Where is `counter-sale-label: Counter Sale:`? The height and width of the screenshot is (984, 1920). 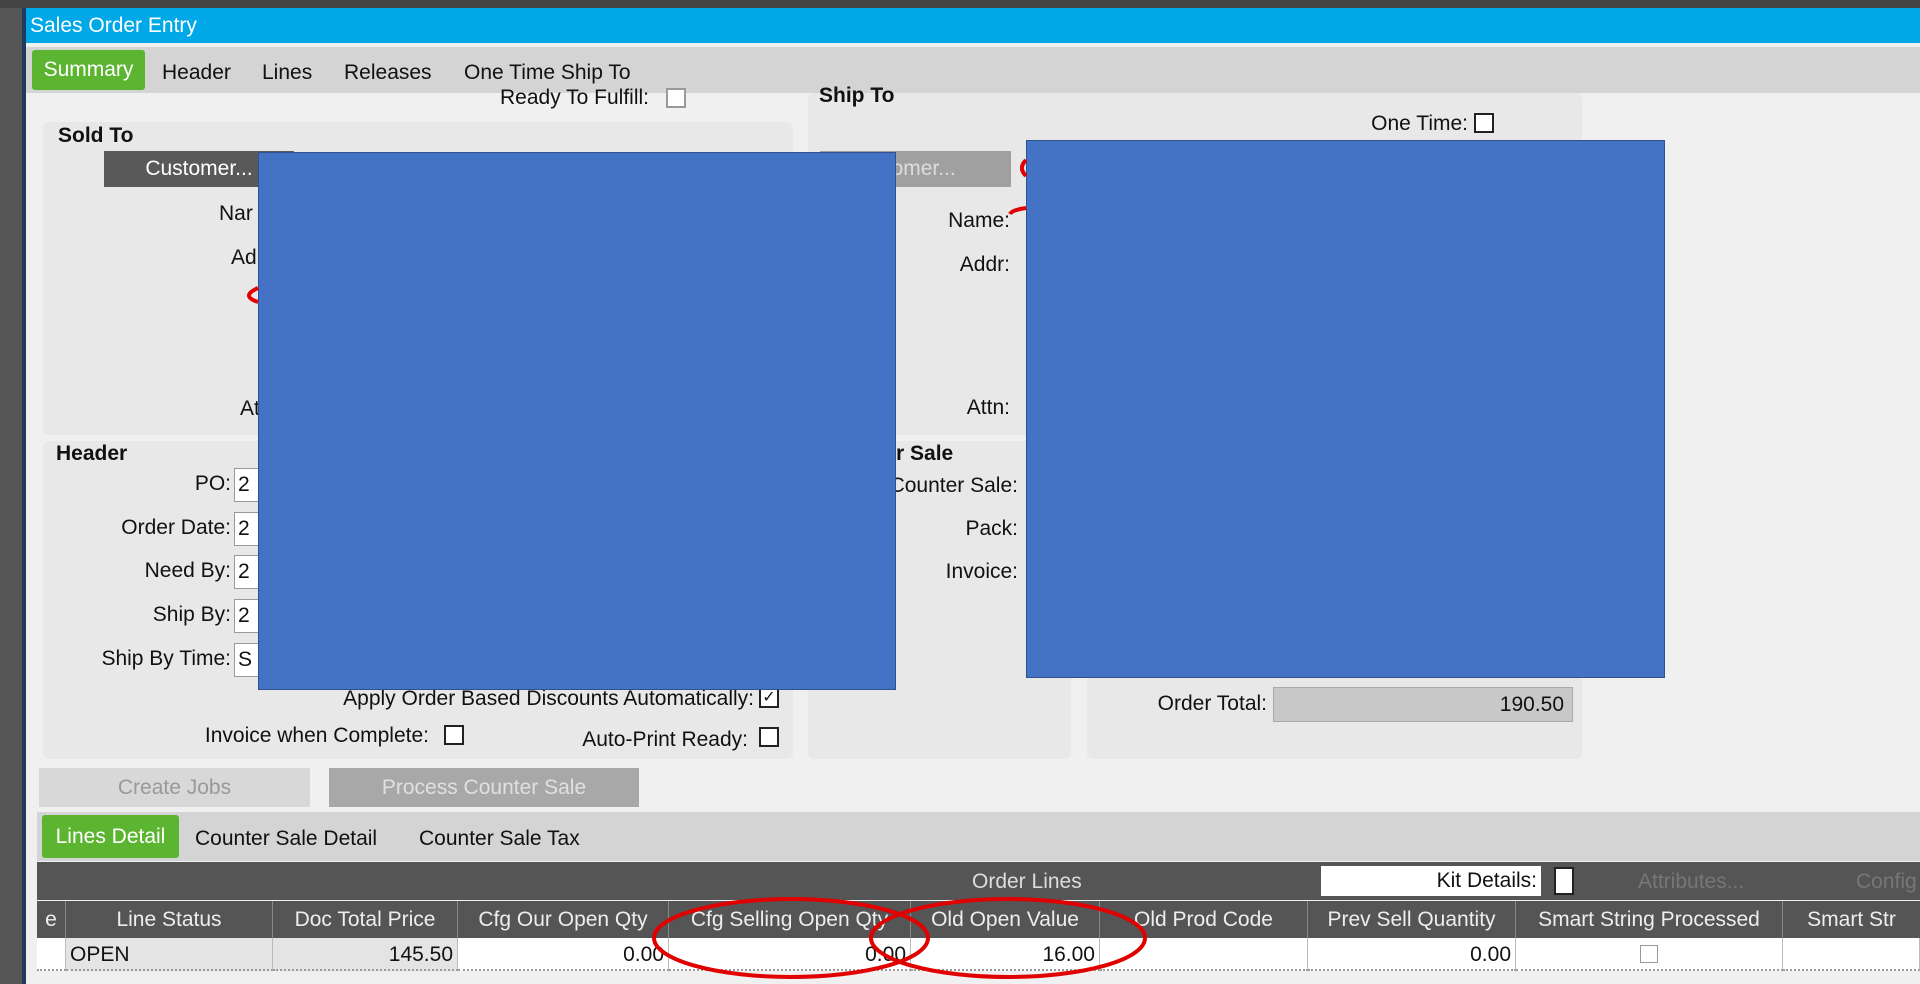
counter-sale-label: Counter Sale: is located at coordinates (953, 485).